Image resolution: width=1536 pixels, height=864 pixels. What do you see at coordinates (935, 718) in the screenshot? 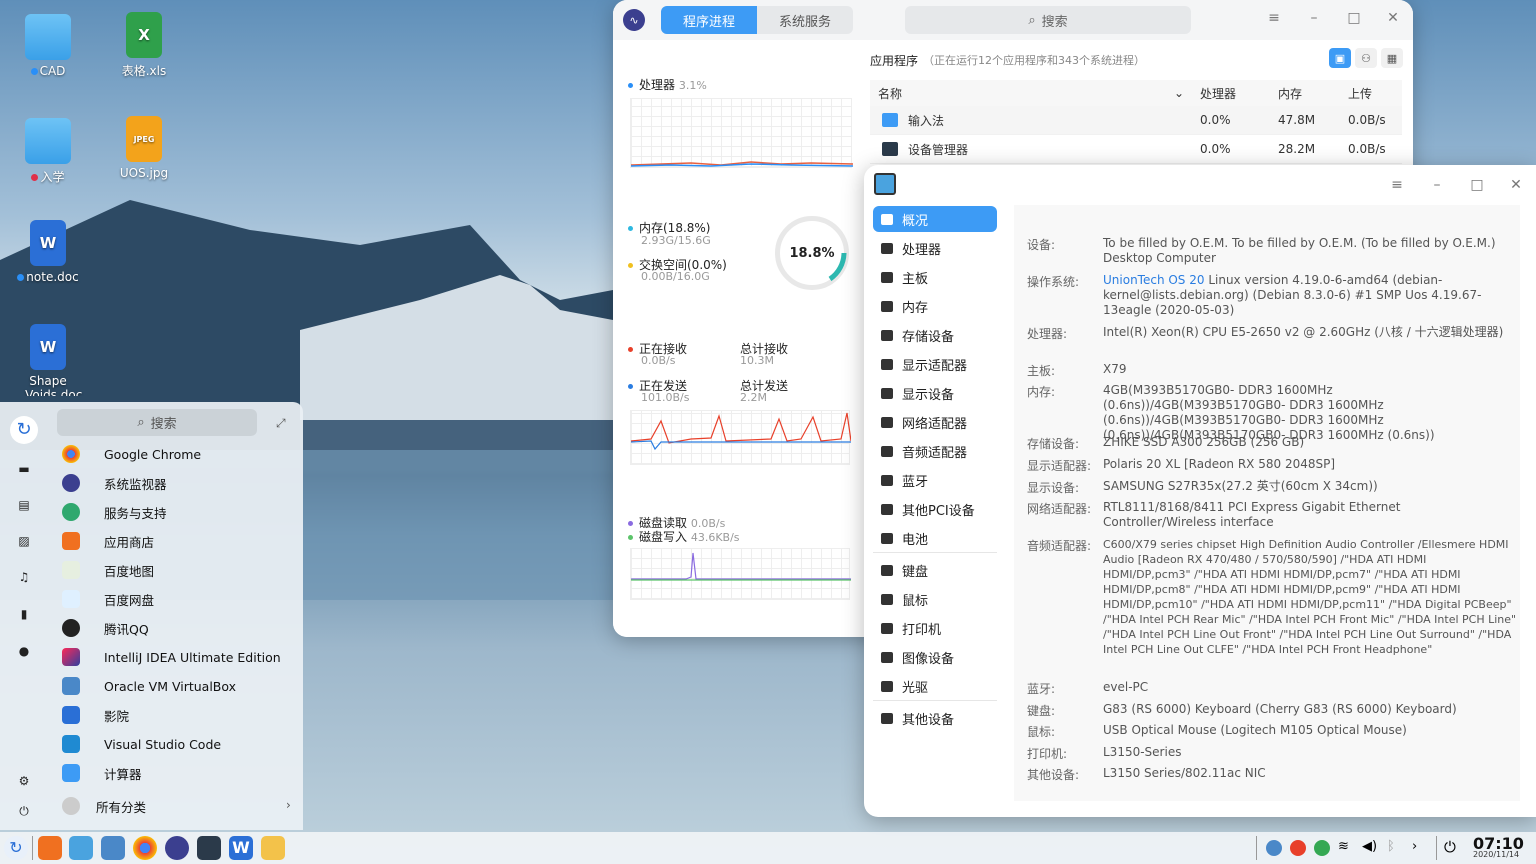
I see `nav-other: 其他设备` at bounding box center [935, 718].